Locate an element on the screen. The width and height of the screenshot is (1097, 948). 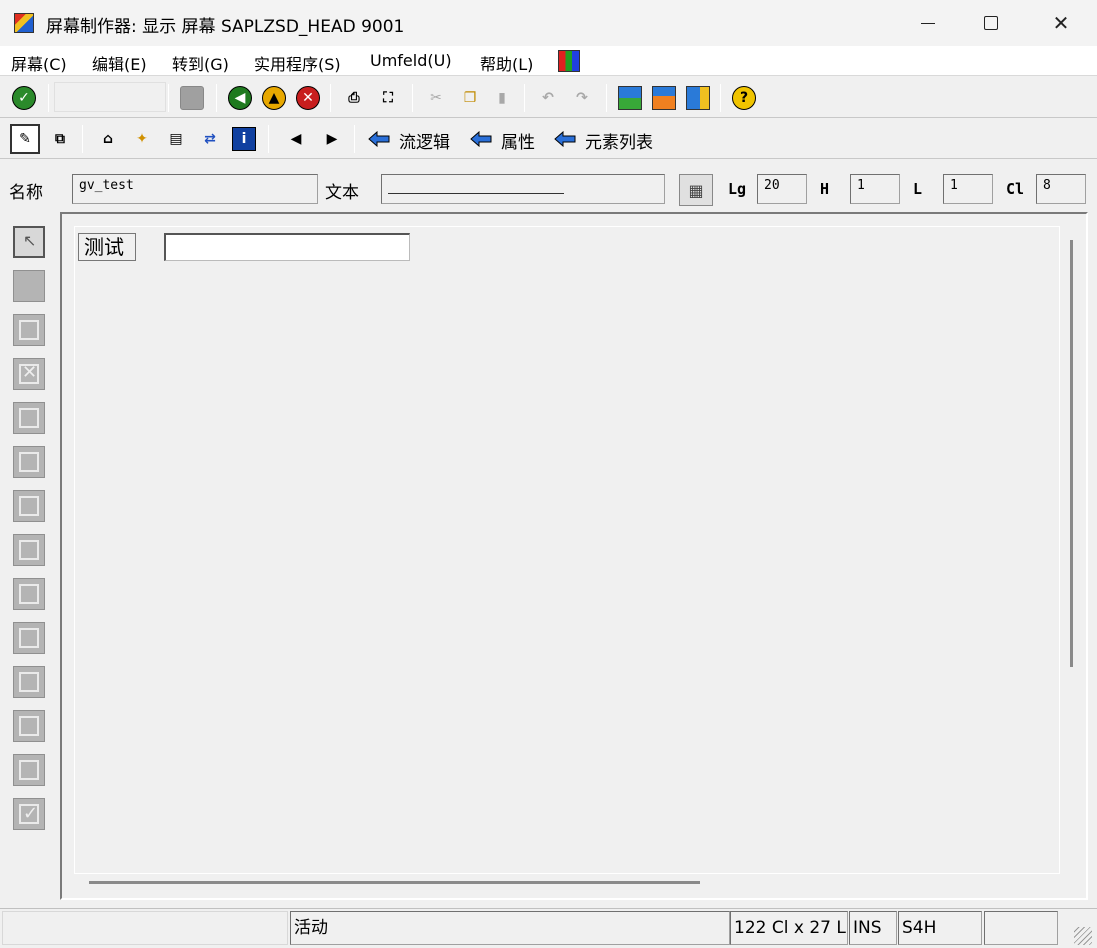
dictionary-fields-icon: ▤ is located at coordinates (176, 139).